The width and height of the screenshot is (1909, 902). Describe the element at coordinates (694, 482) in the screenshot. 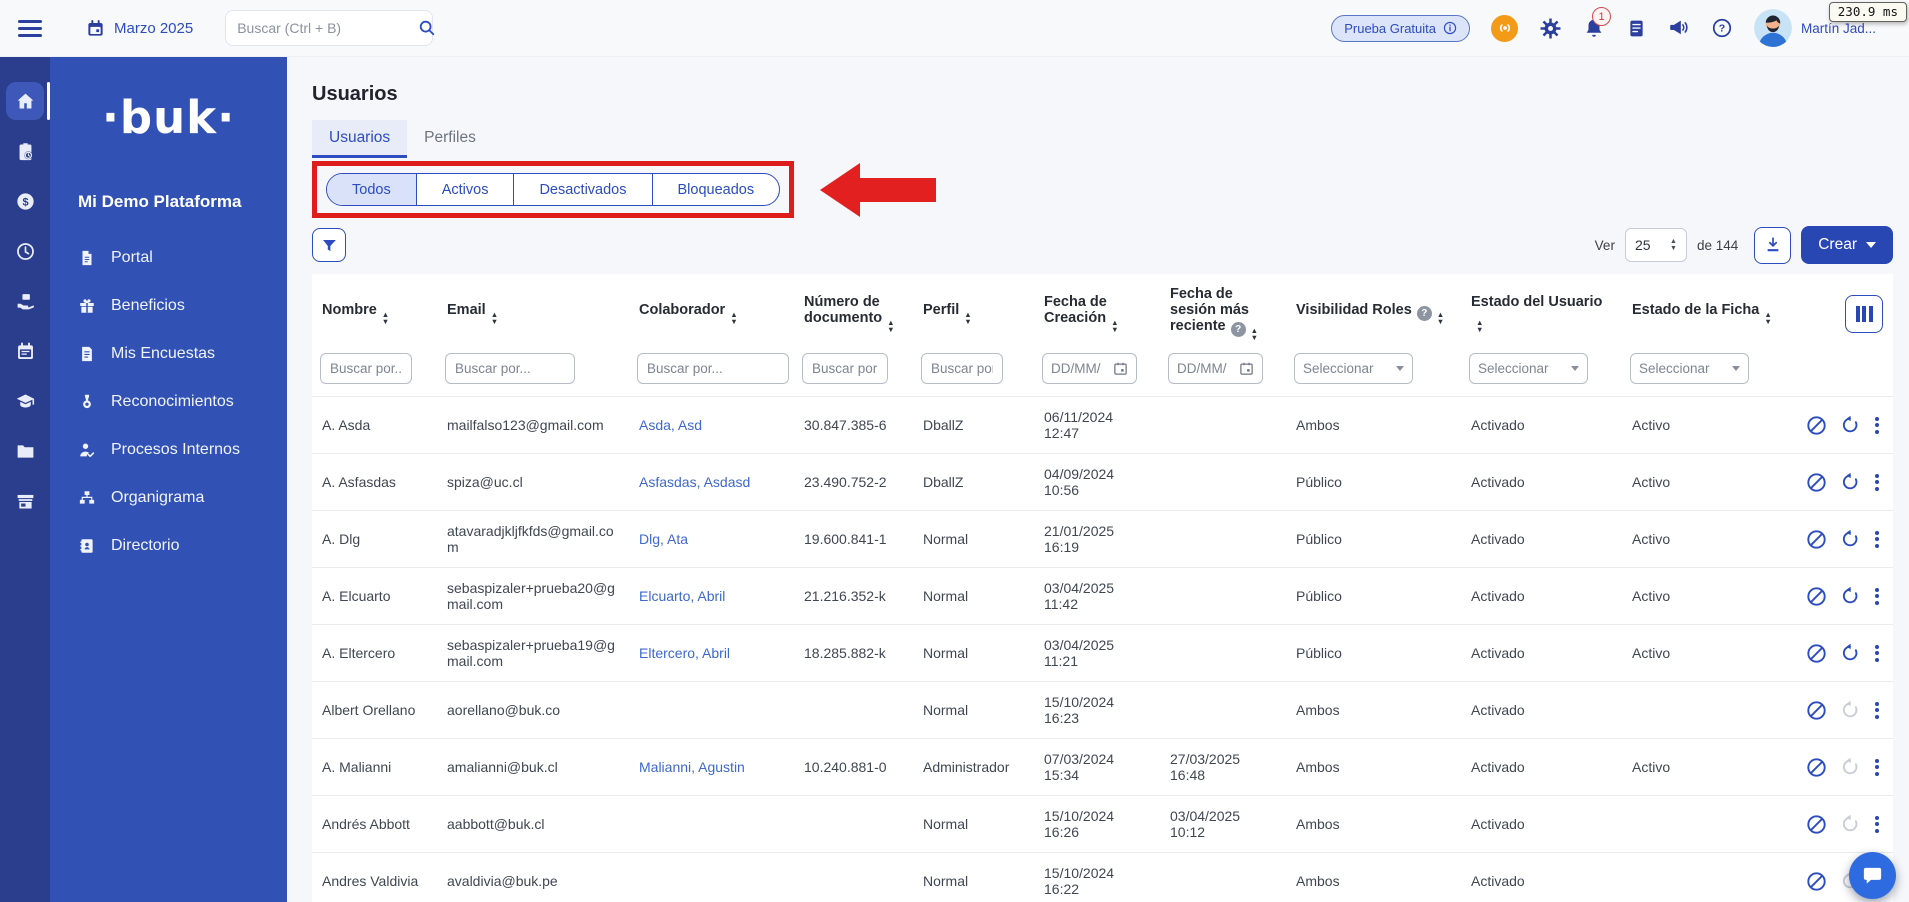

I see `colaborador-link: Asfasdas, Asdasd` at that location.